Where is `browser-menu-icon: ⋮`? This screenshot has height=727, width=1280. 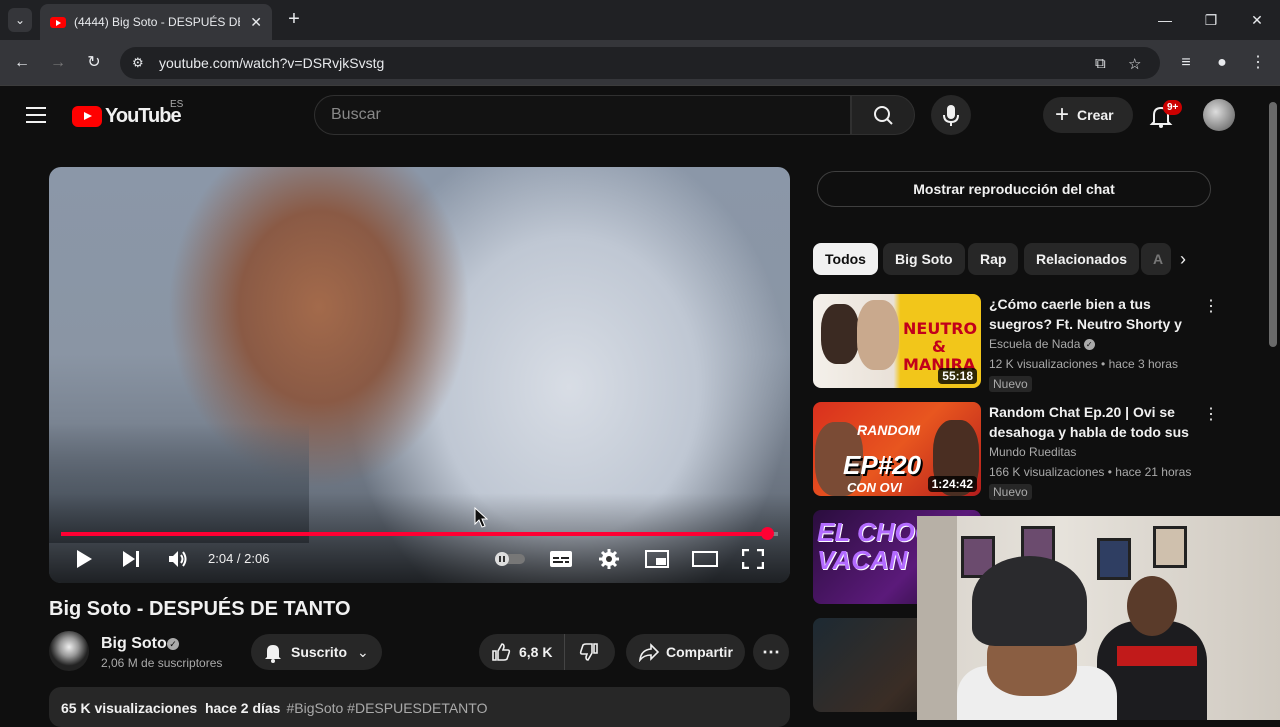
browser-menu-icon: ⋮ is located at coordinates (1258, 63).